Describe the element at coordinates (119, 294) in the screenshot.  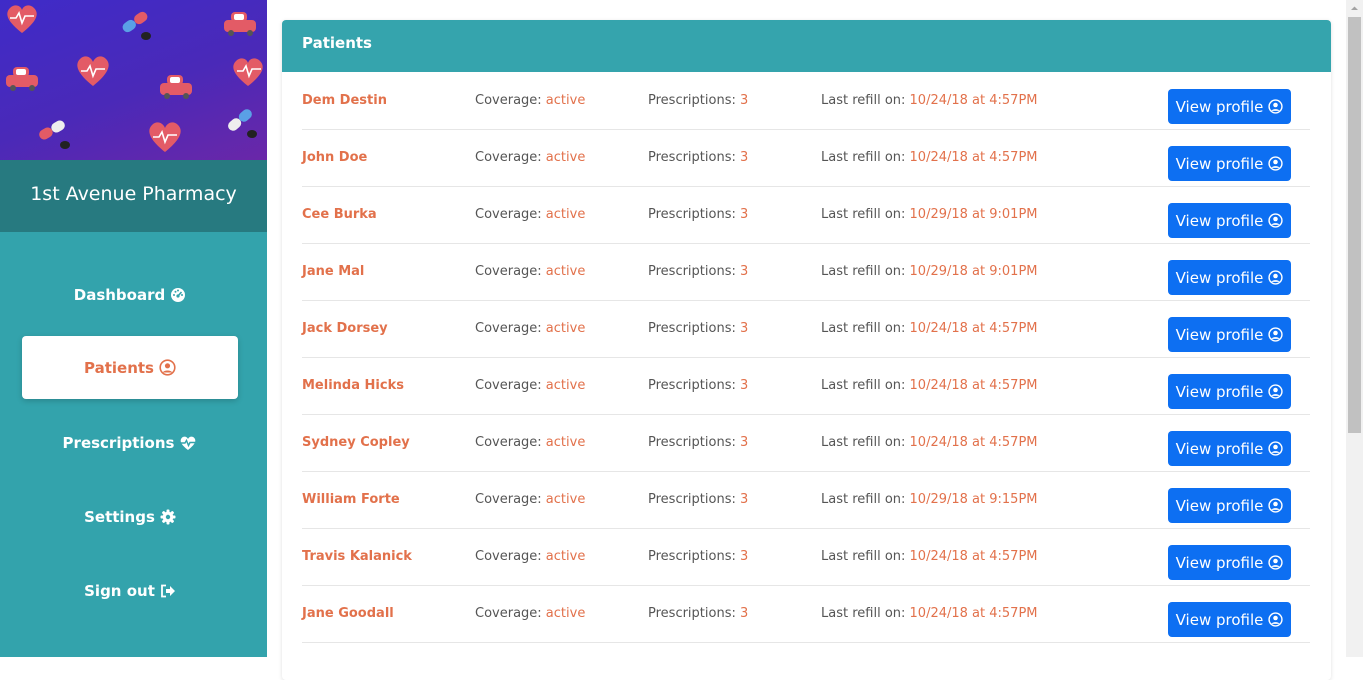
I see `sidebar-item-label: Dashboard` at that location.